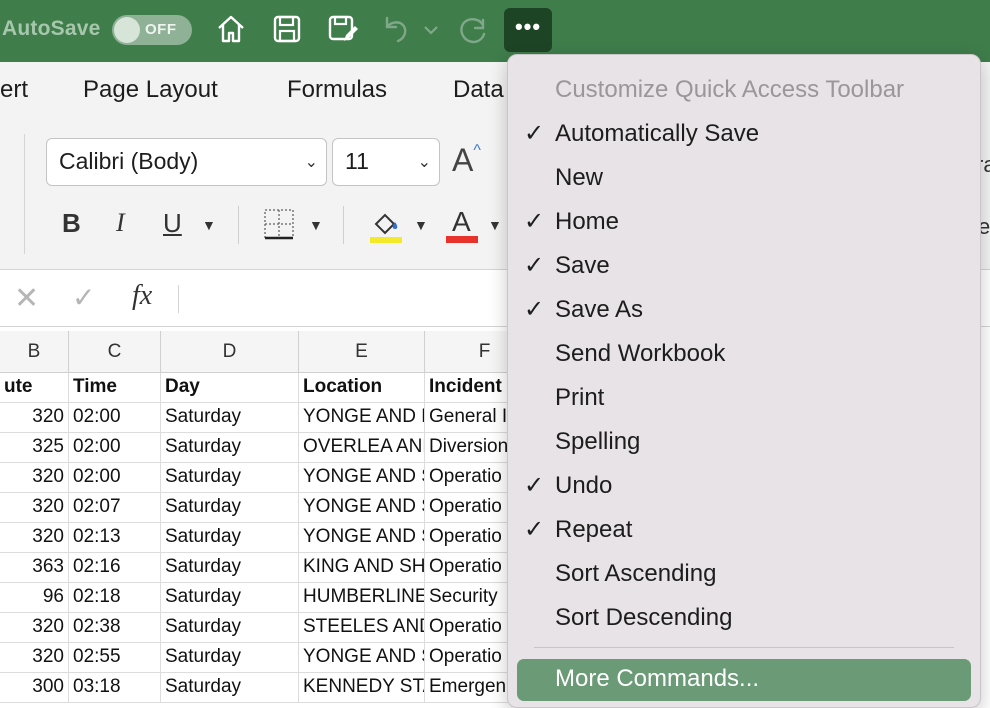 This screenshot has height=708, width=990. I want to click on cancel-icon: ✕, so click(26, 298).